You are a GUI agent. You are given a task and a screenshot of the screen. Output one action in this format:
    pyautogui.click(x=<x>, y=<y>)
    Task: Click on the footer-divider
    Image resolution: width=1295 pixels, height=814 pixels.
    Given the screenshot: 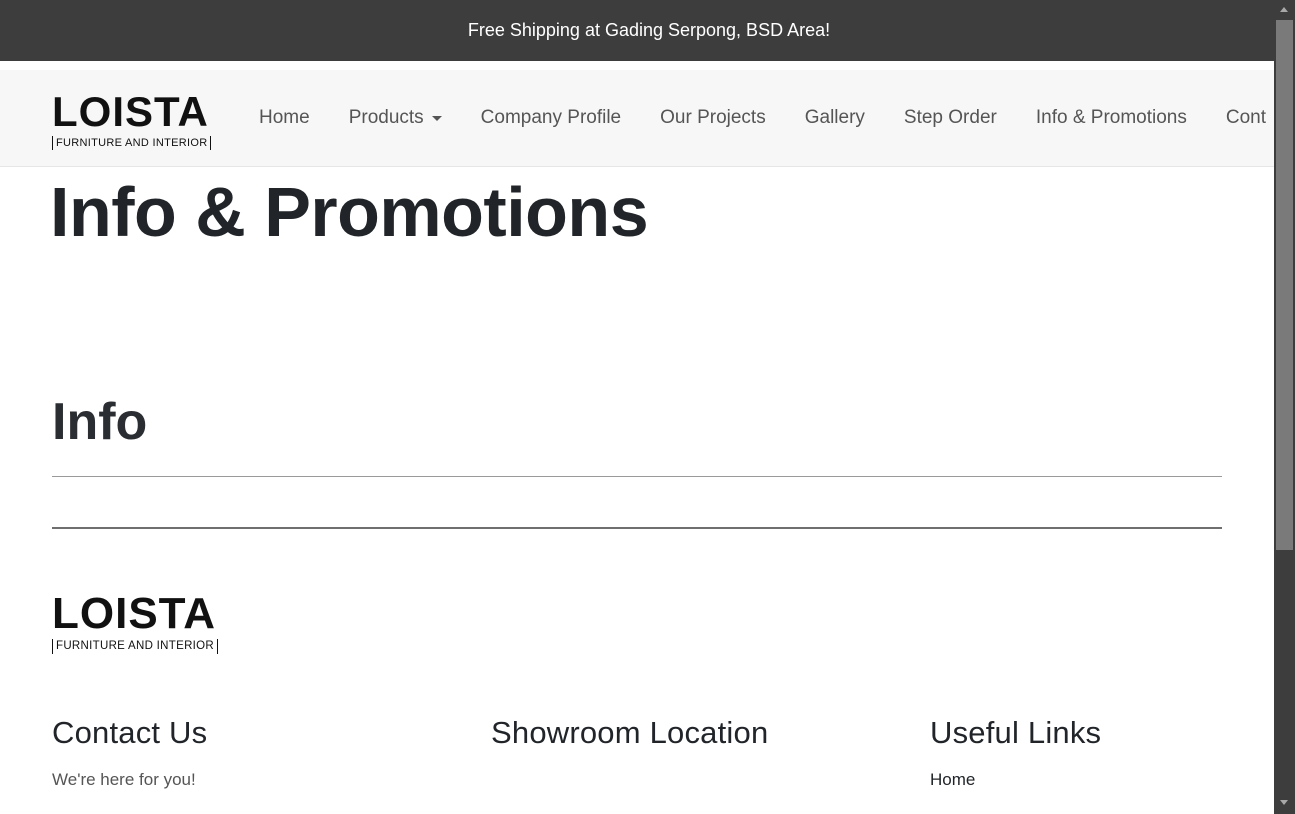 What is the action you would take?
    pyautogui.click(x=637, y=528)
    